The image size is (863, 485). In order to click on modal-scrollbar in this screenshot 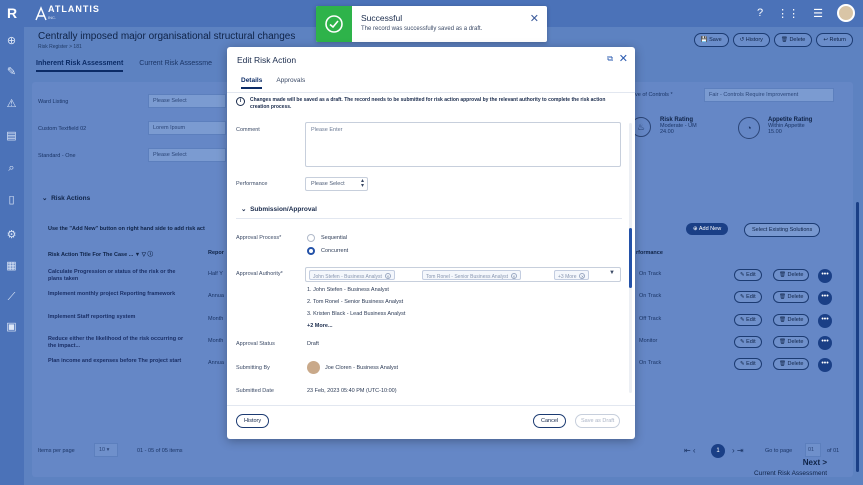, I will do `click(630, 258)`.